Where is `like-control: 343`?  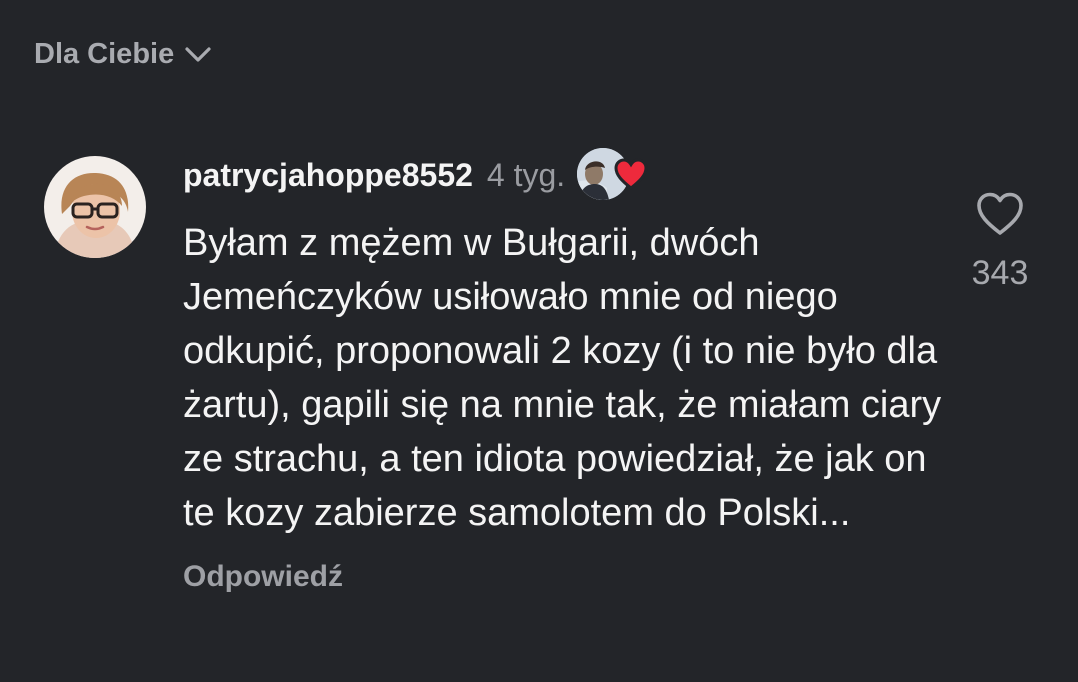 like-control: 343 is located at coordinates (1000, 241).